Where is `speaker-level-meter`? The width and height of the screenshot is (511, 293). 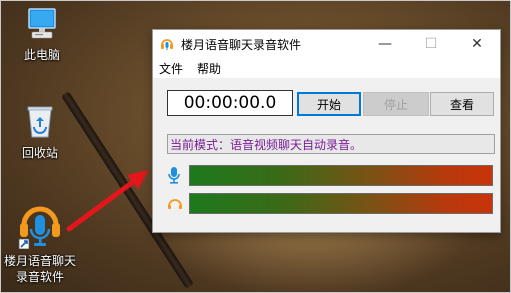 speaker-level-meter is located at coordinates (341, 203).